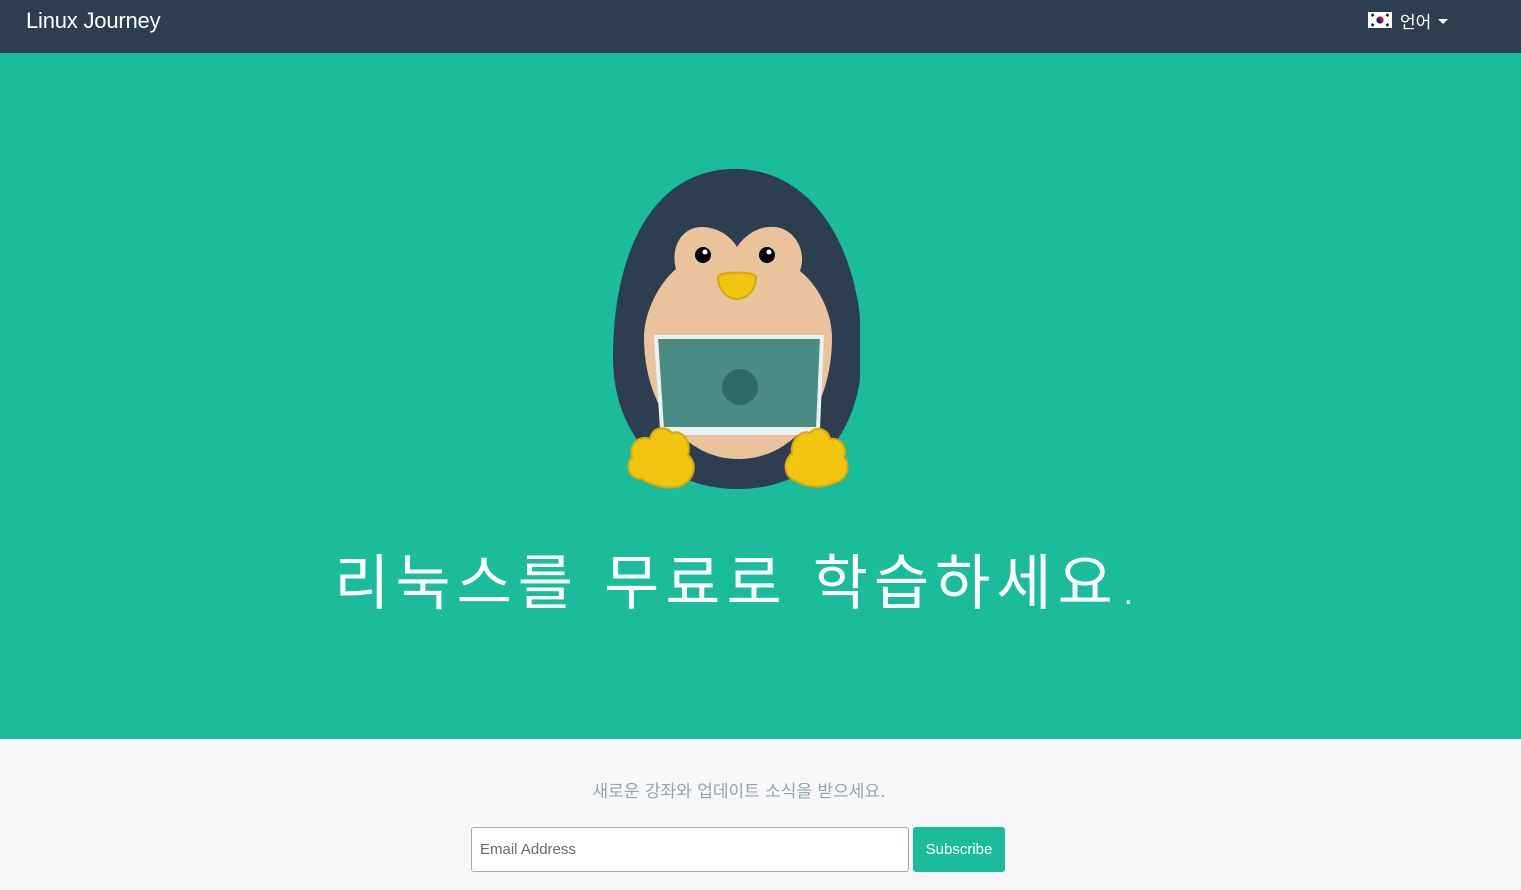 The height and width of the screenshot is (890, 1521). I want to click on hero-title: 리눅스를 무료로 학습하세요., so click(739, 584).